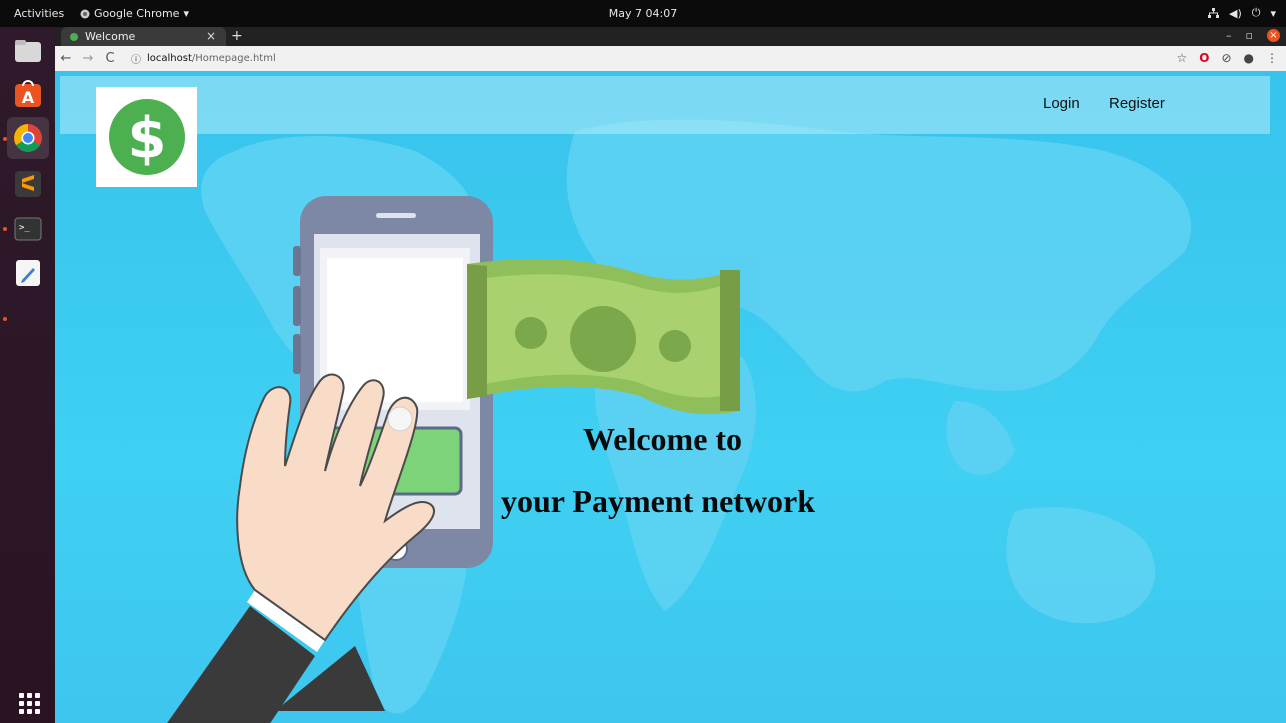 This screenshot has width=1286, height=723. Describe the element at coordinates (1061, 103) in the screenshot. I see `login-link: Login` at that location.